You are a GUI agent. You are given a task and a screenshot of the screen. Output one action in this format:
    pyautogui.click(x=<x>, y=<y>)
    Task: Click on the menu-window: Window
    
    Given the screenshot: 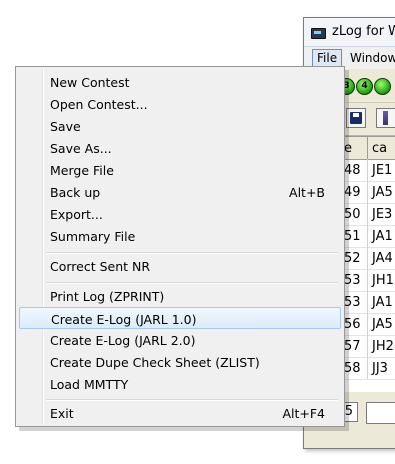 What is the action you would take?
    pyautogui.click(x=372, y=58)
    